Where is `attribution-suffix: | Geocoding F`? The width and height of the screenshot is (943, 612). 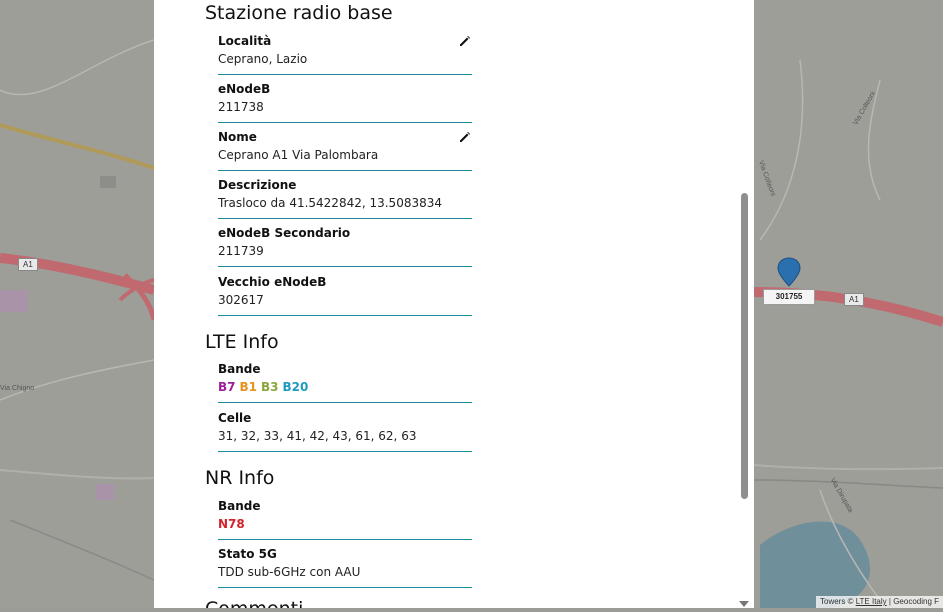
attribution-suffix: | Geocoding F is located at coordinates (912, 601).